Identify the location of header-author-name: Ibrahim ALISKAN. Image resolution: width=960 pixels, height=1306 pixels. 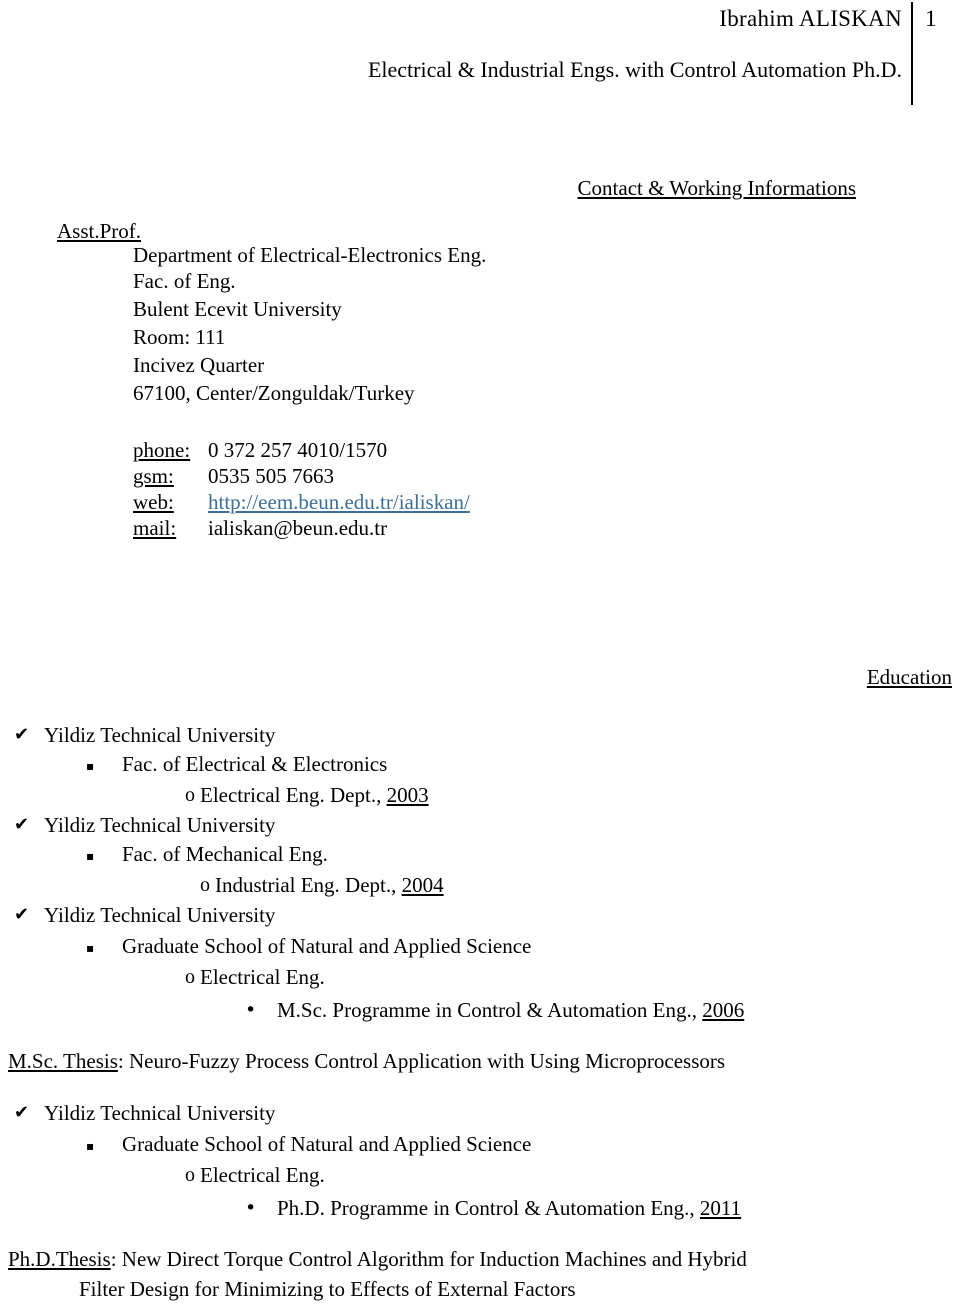
(810, 18).